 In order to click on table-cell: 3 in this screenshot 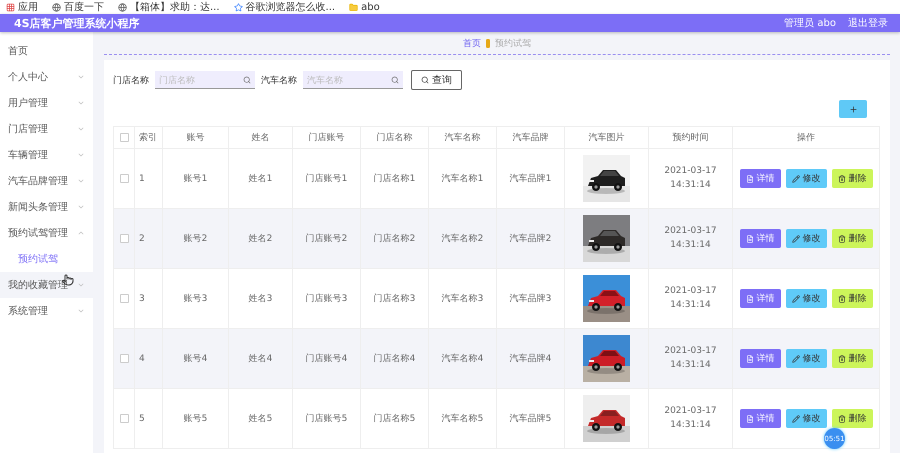, I will do `click(142, 299)`.